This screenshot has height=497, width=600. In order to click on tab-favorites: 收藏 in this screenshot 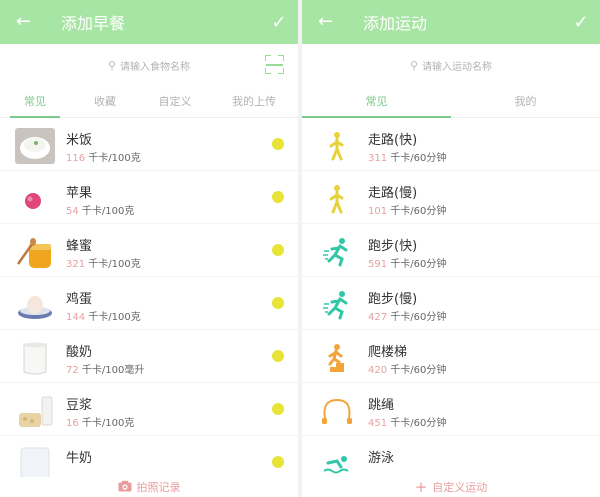, I will do `click(105, 101)`.